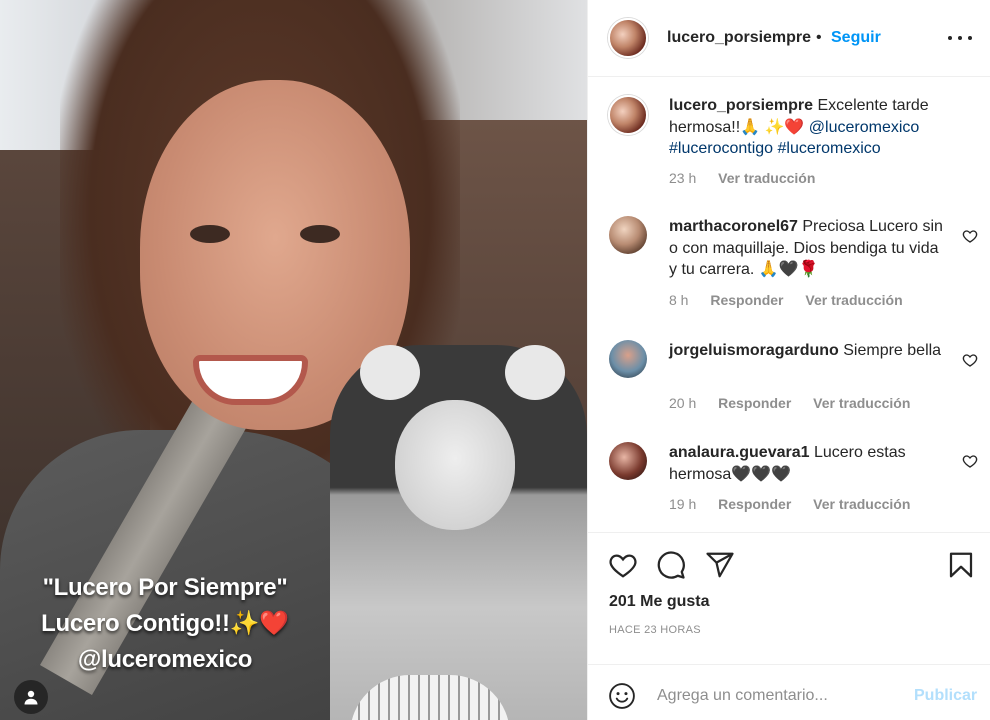 The height and width of the screenshot is (720, 990). What do you see at coordinates (720, 565) in the screenshot?
I see `share-icon` at bounding box center [720, 565].